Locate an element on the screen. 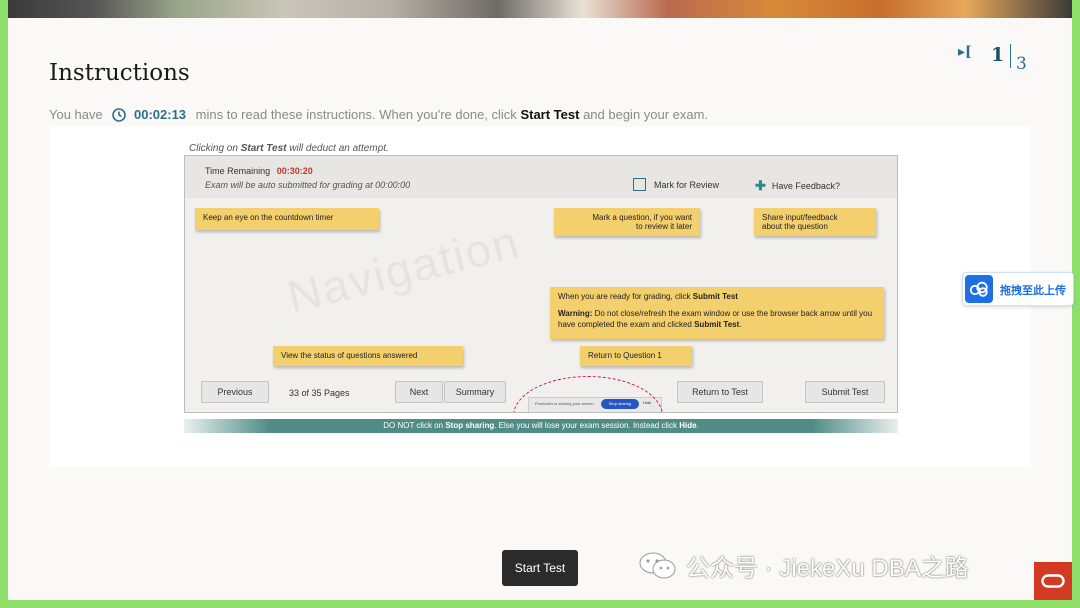 Image resolution: width=1080 pixels, height=608 pixels. sticky-warning-label: Warning: is located at coordinates (575, 314).